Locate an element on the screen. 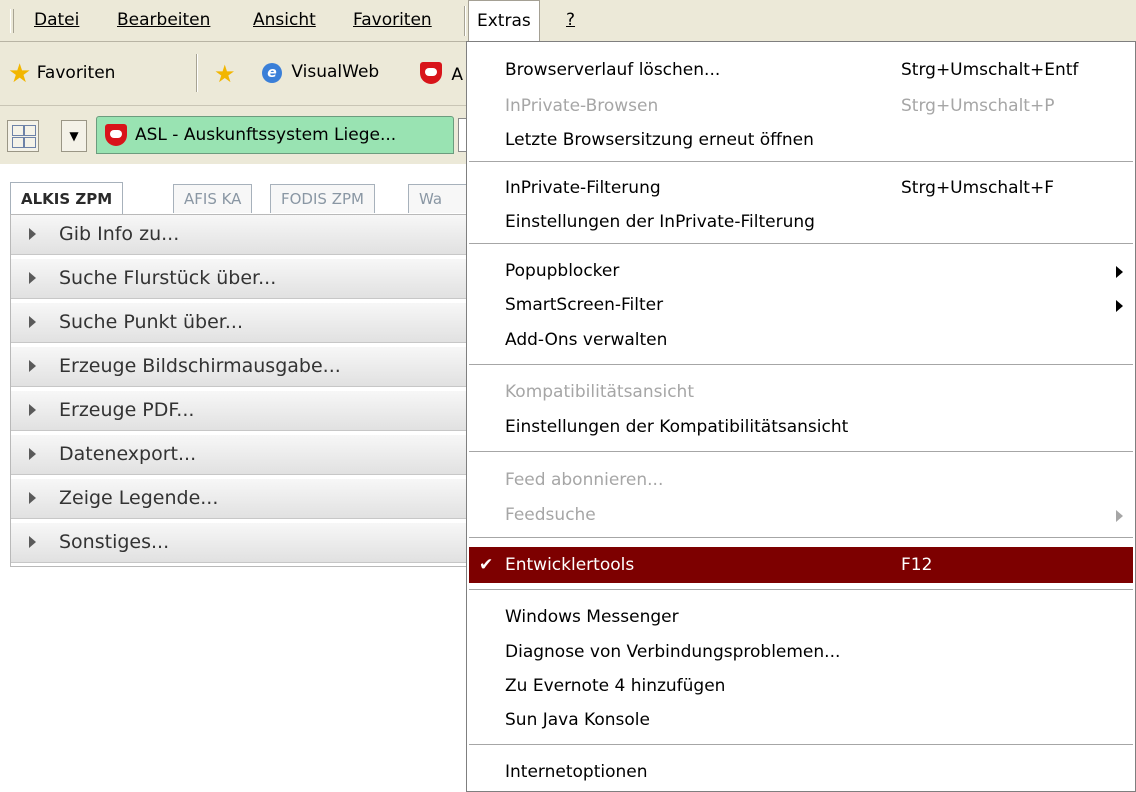 Image resolution: width=1136 pixels, height=792 pixels. menu-item-java-konsole: Sun Java Konsole is located at coordinates (801, 720).